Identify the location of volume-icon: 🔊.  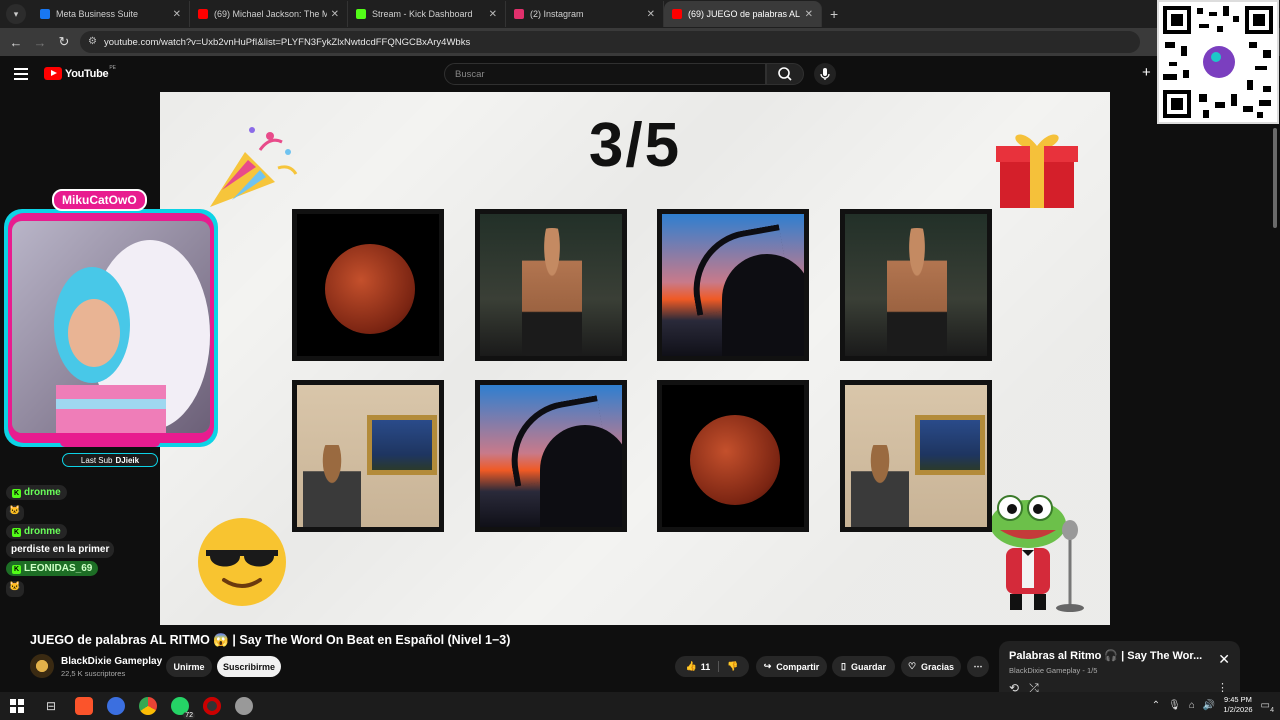
(1209, 705).